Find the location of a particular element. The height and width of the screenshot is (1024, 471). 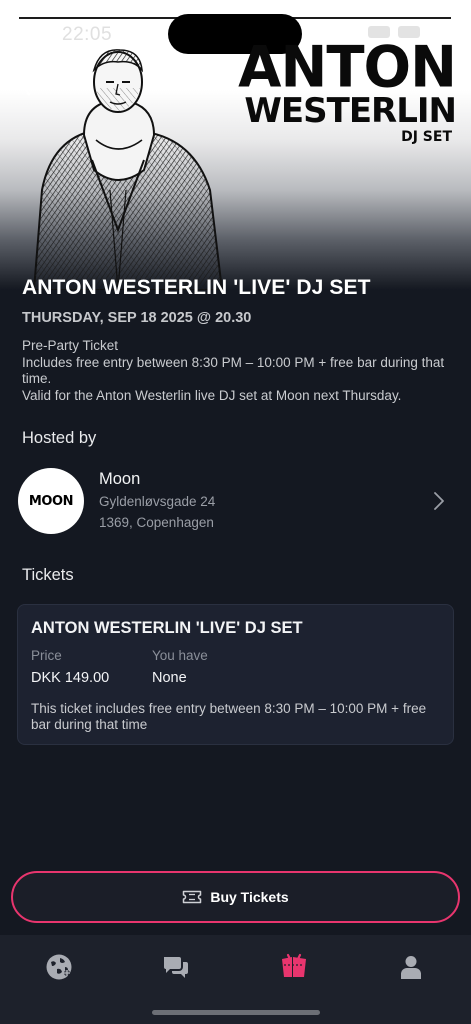

nav-item-profile is located at coordinates (411, 967).